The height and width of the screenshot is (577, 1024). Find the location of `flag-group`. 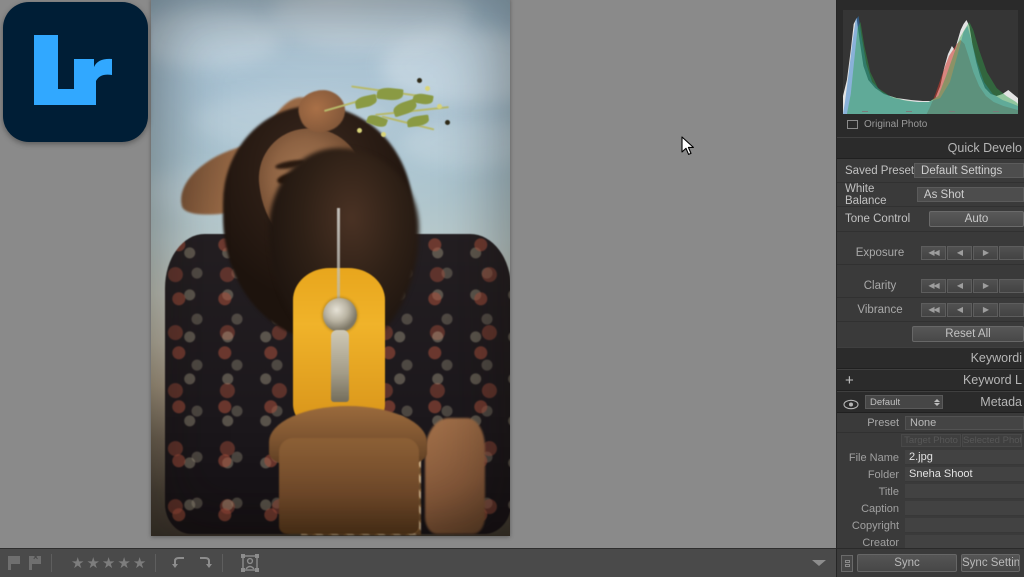

flag-group is located at coordinates (21, 563).